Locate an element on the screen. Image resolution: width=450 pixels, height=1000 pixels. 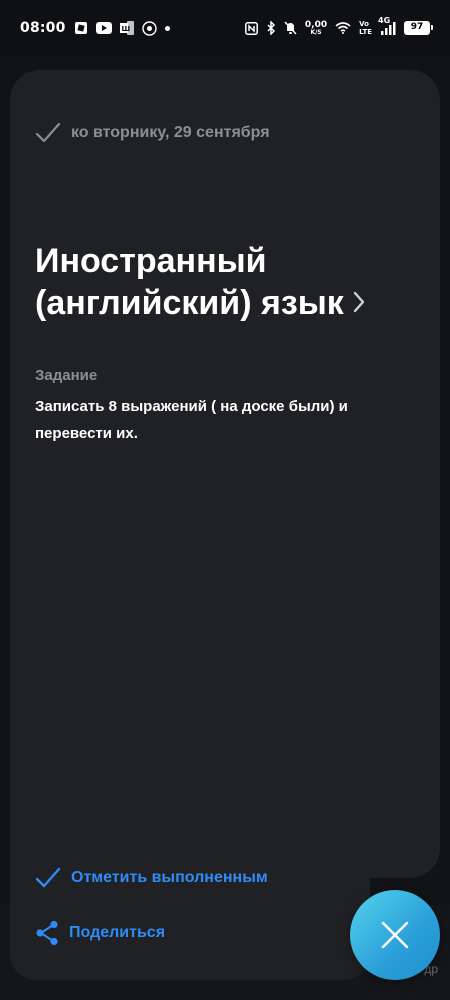
status-bar-right: 0,00 K/S Vo LTE 4G 97 is located at coordinates (338, 26).